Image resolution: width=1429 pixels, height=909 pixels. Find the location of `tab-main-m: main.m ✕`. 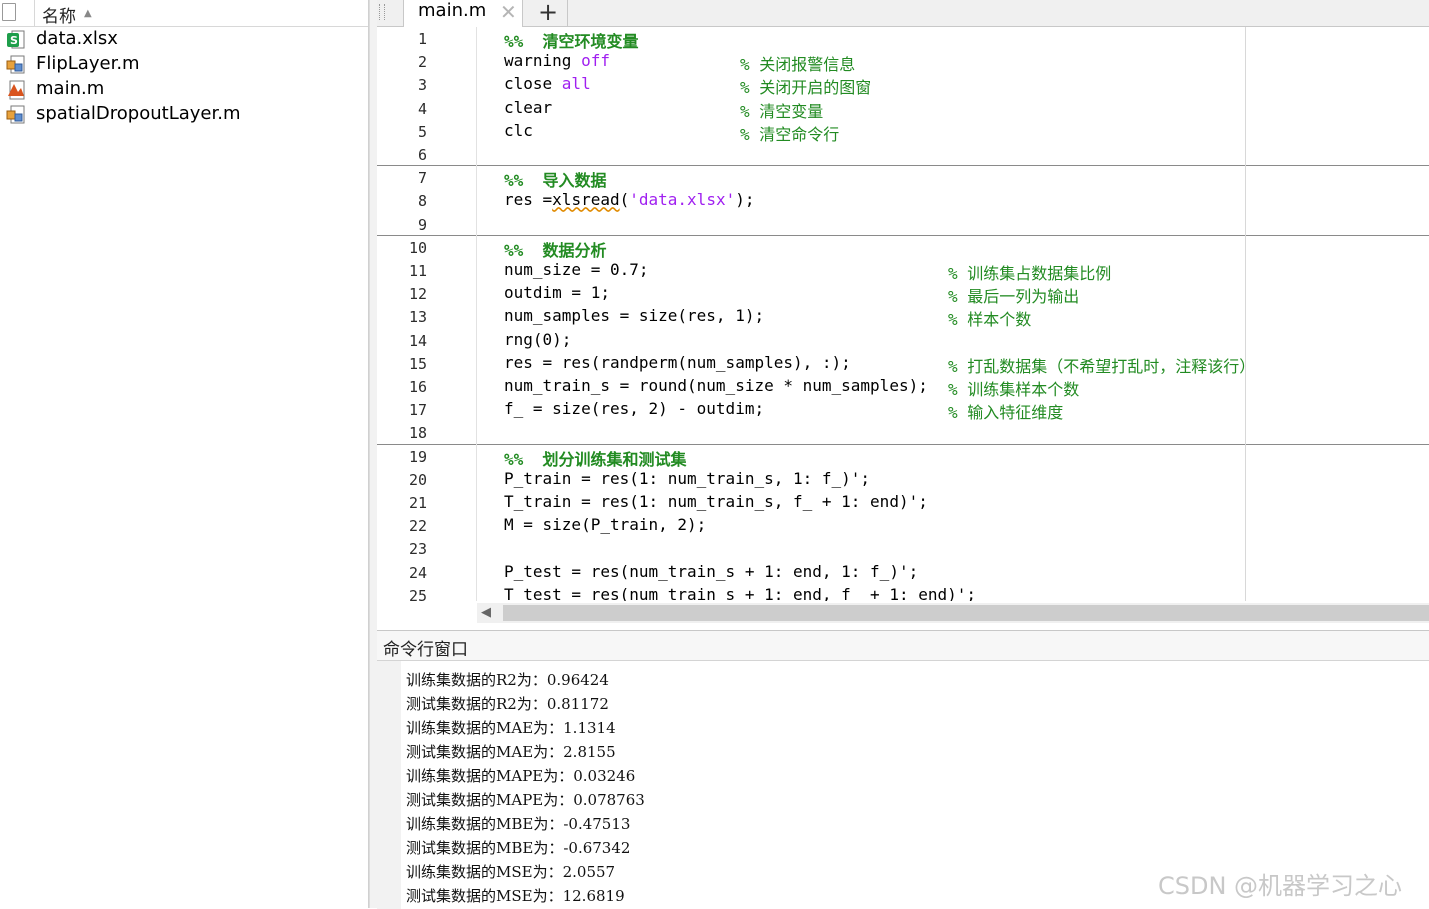

tab-main-m: main.m ✕ is located at coordinates (463, 13).